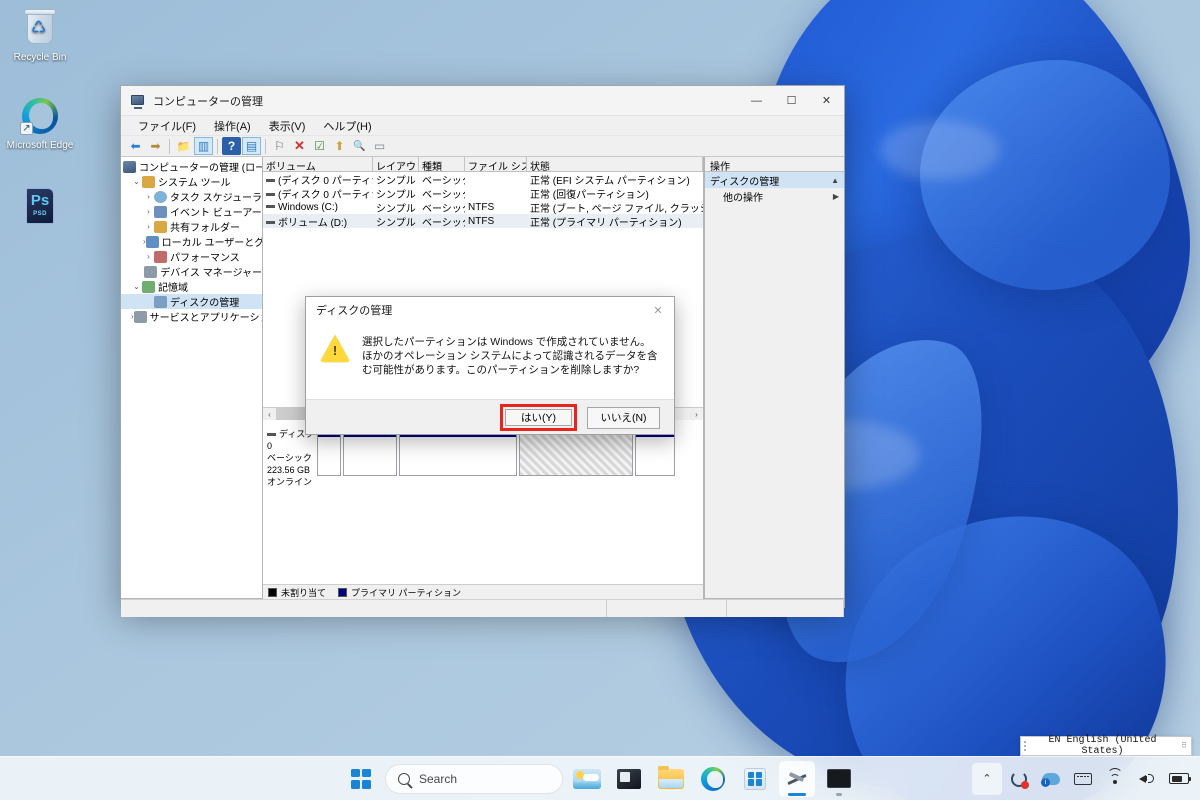 The height and width of the screenshot is (800, 1200). Describe the element at coordinates (623, 417) in the screenshot. I see `no-button: いいえ(N)` at that location.